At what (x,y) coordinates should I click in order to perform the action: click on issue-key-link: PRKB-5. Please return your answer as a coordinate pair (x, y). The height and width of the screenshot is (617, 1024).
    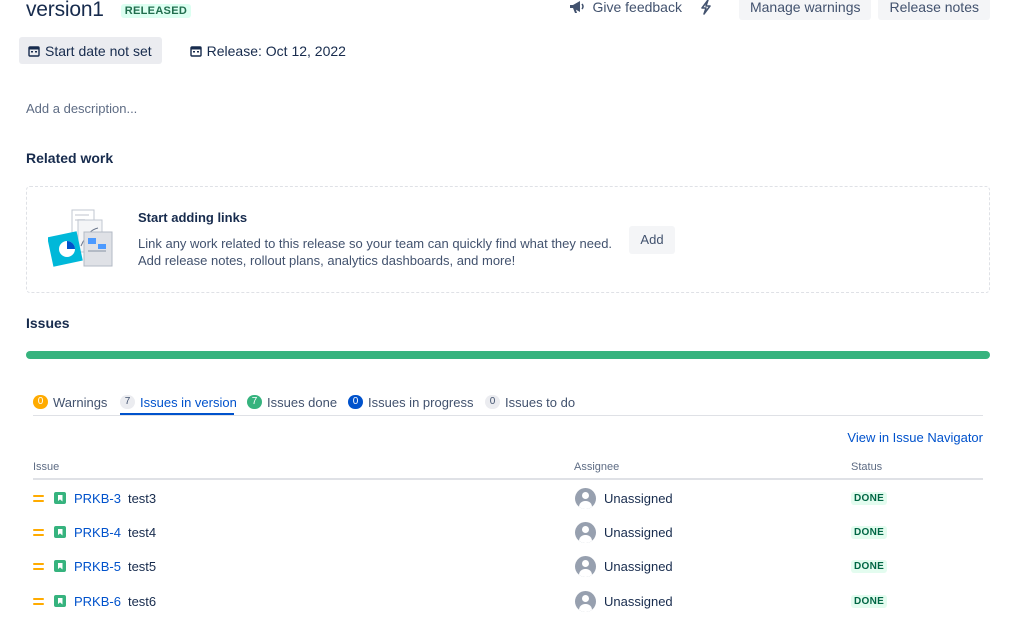
    Looking at the image, I should click on (97, 566).